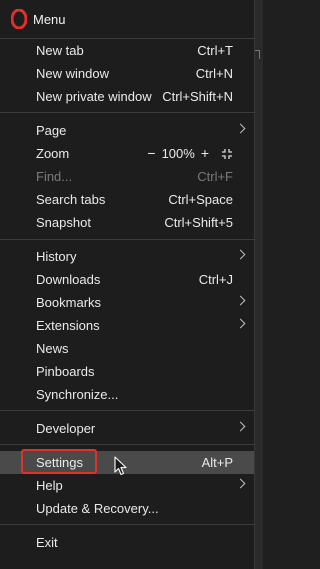 Image resolution: width=320 pixels, height=569 pixels. What do you see at coordinates (63, 222) in the screenshot?
I see `menu-item-label: Snapshot` at bounding box center [63, 222].